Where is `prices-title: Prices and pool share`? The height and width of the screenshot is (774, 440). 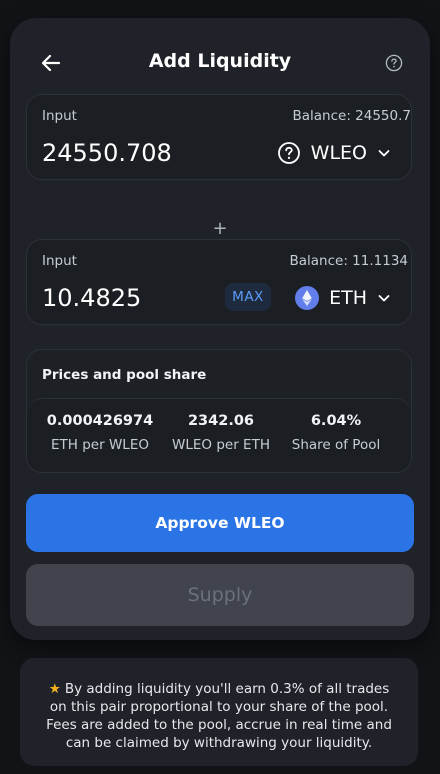 prices-title: Prices and pool share is located at coordinates (124, 375).